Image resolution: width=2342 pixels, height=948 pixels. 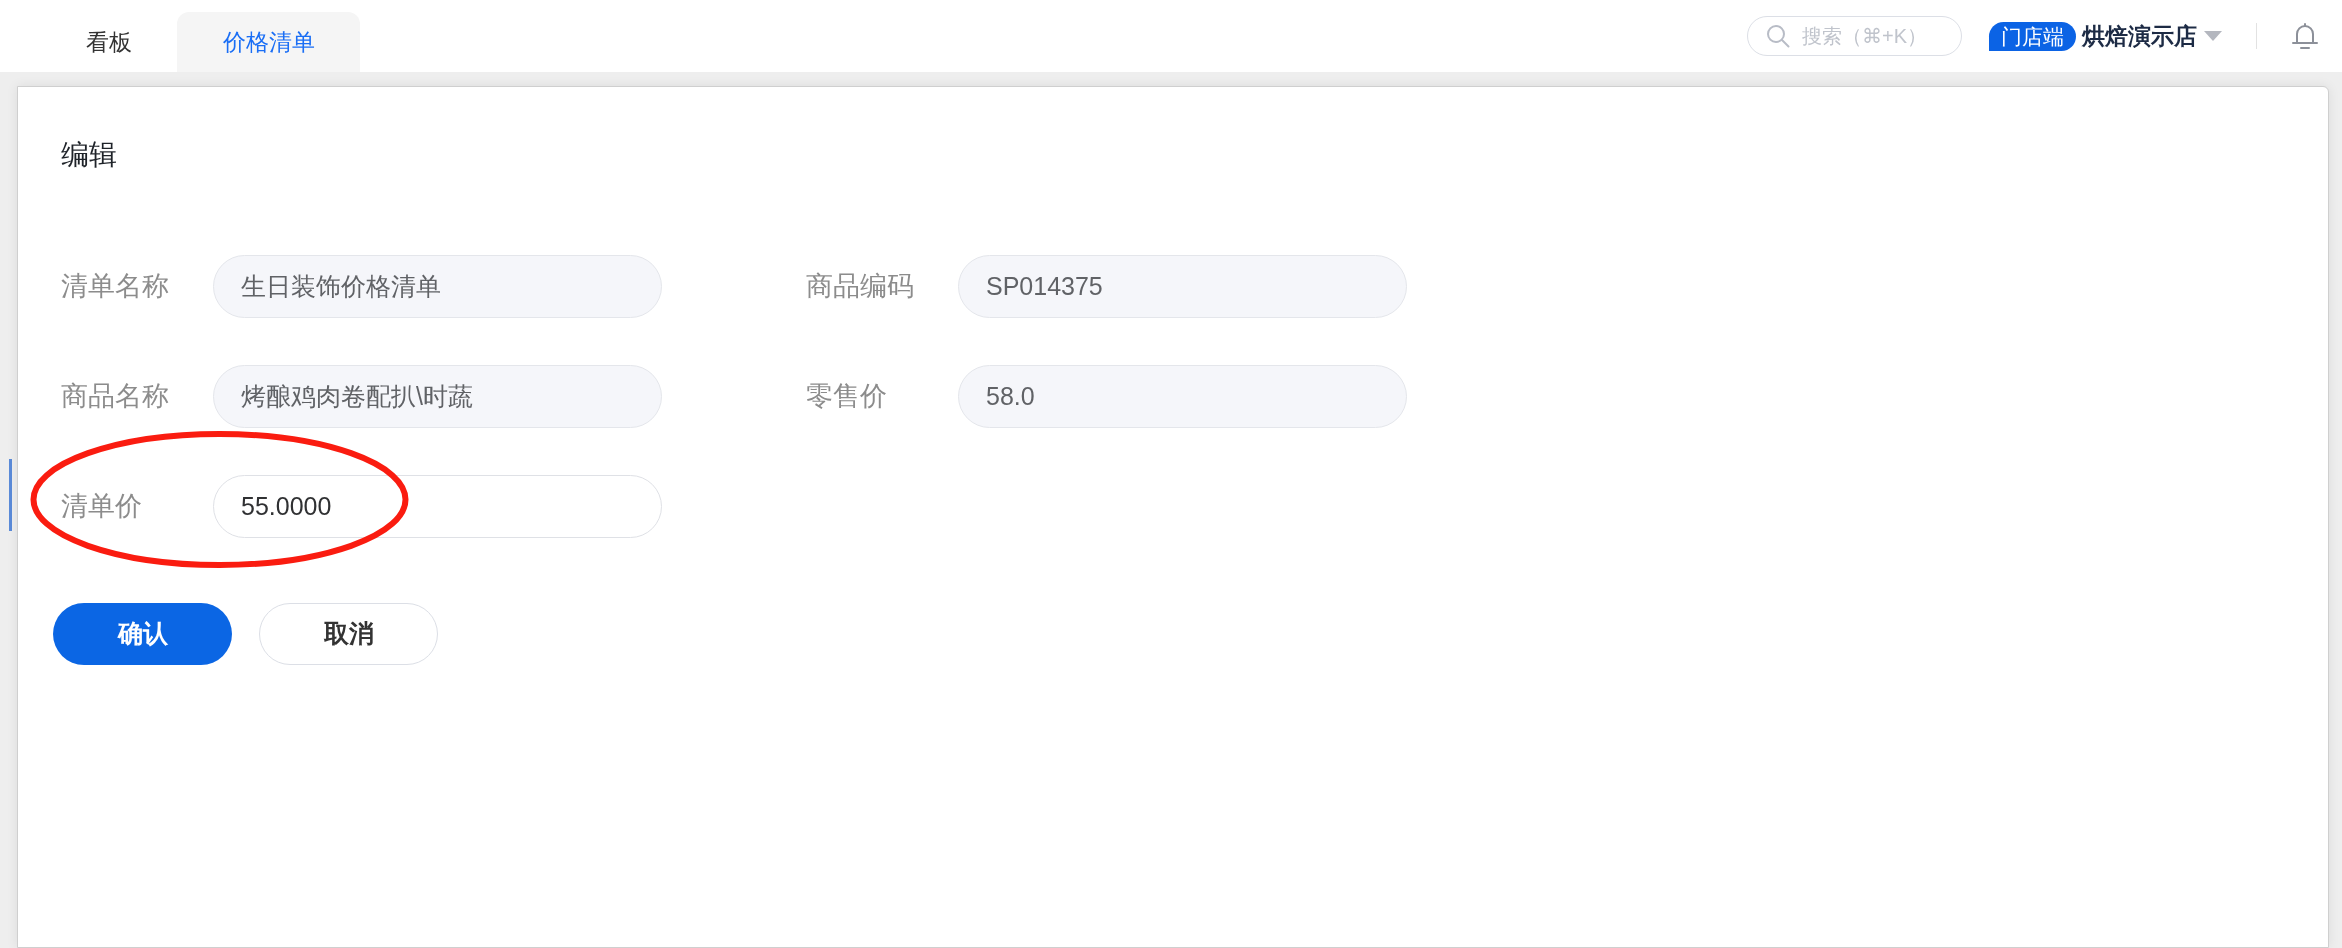 What do you see at coordinates (847, 397) in the screenshot?
I see `field-label: 零售价` at bounding box center [847, 397].